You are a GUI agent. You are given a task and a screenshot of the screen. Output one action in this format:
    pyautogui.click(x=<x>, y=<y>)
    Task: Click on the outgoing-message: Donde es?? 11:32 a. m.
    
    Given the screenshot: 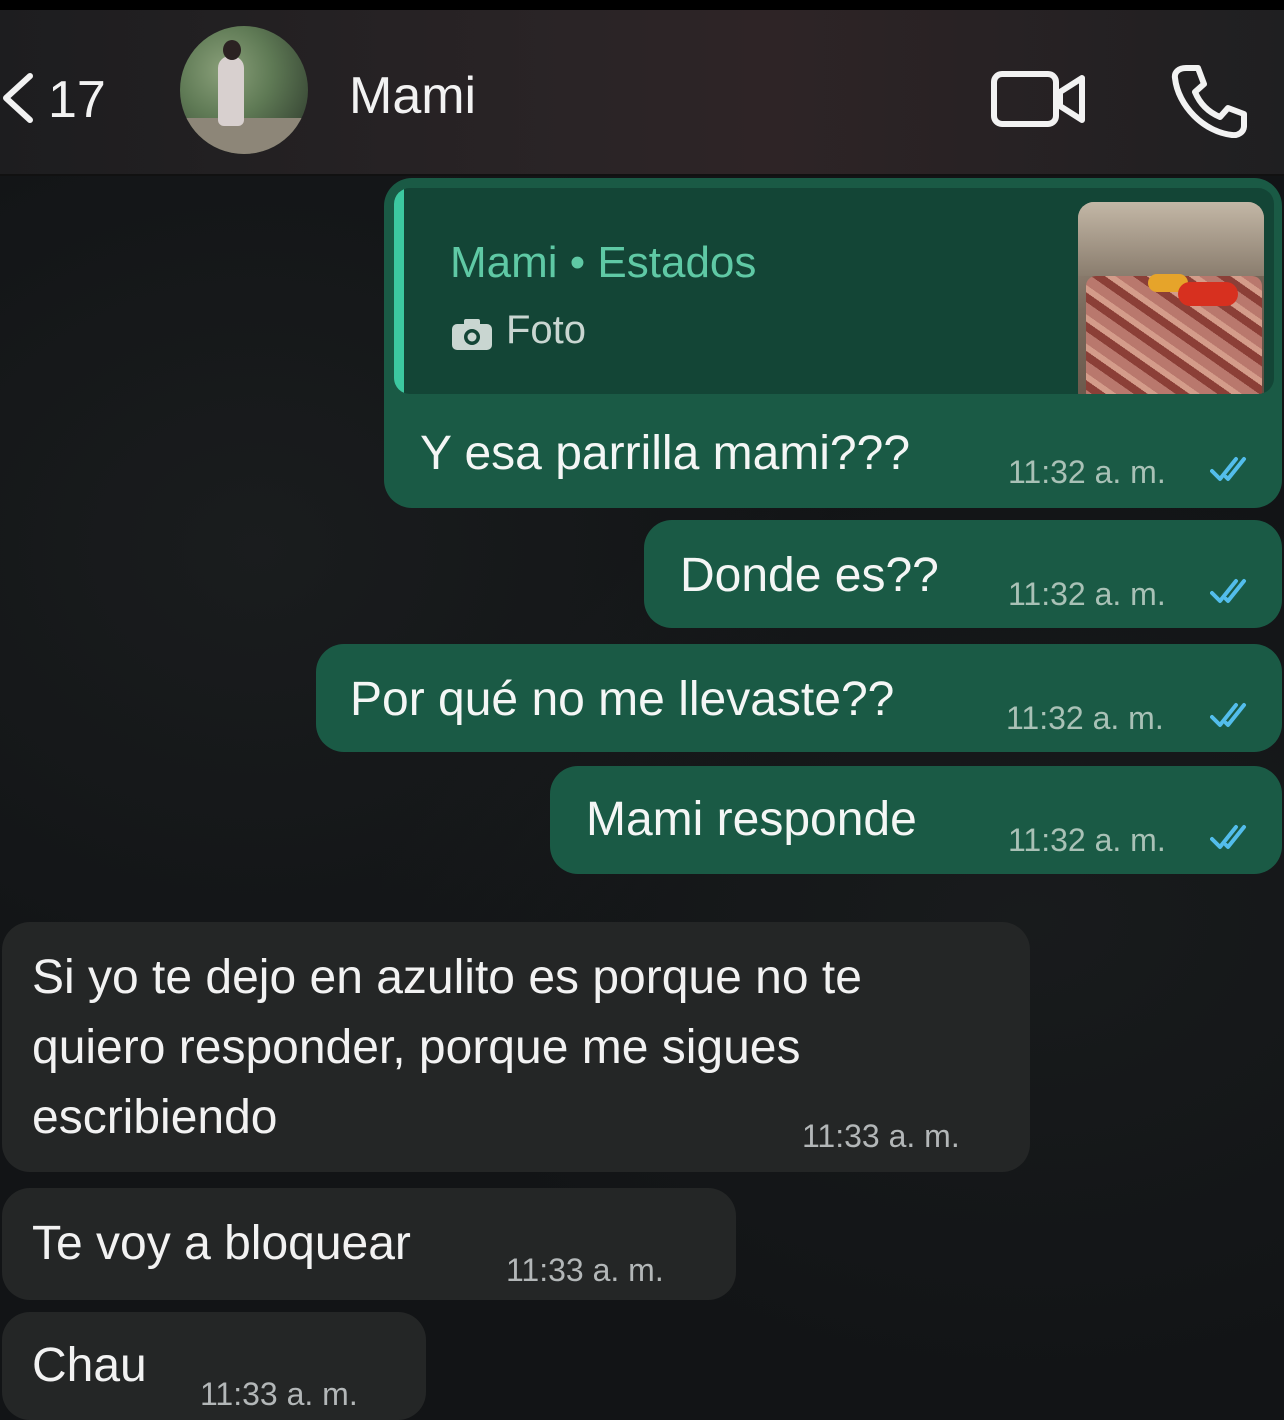 What is the action you would take?
    pyautogui.click(x=963, y=574)
    